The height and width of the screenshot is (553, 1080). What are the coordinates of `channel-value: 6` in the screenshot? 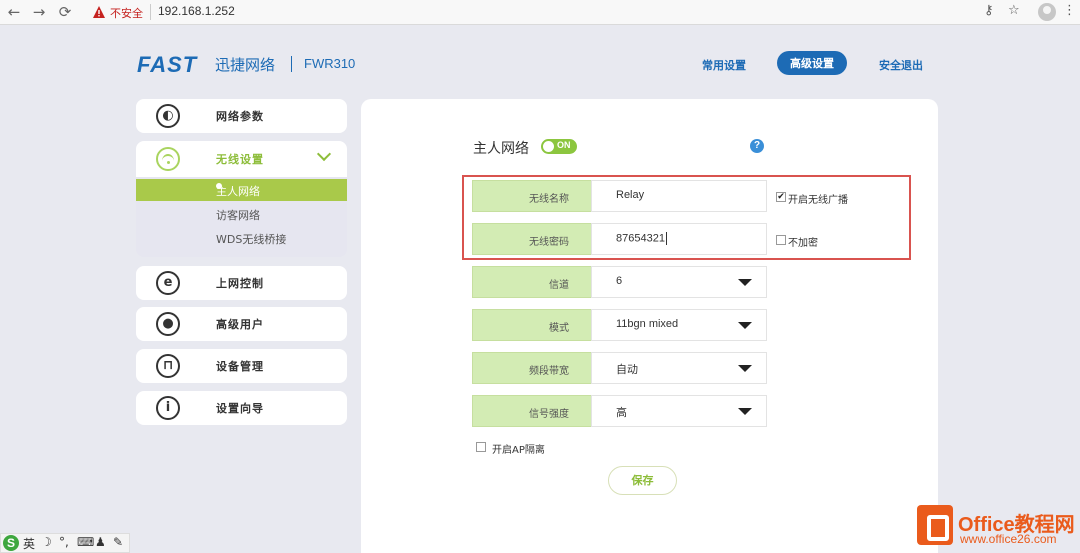 It's located at (619, 281).